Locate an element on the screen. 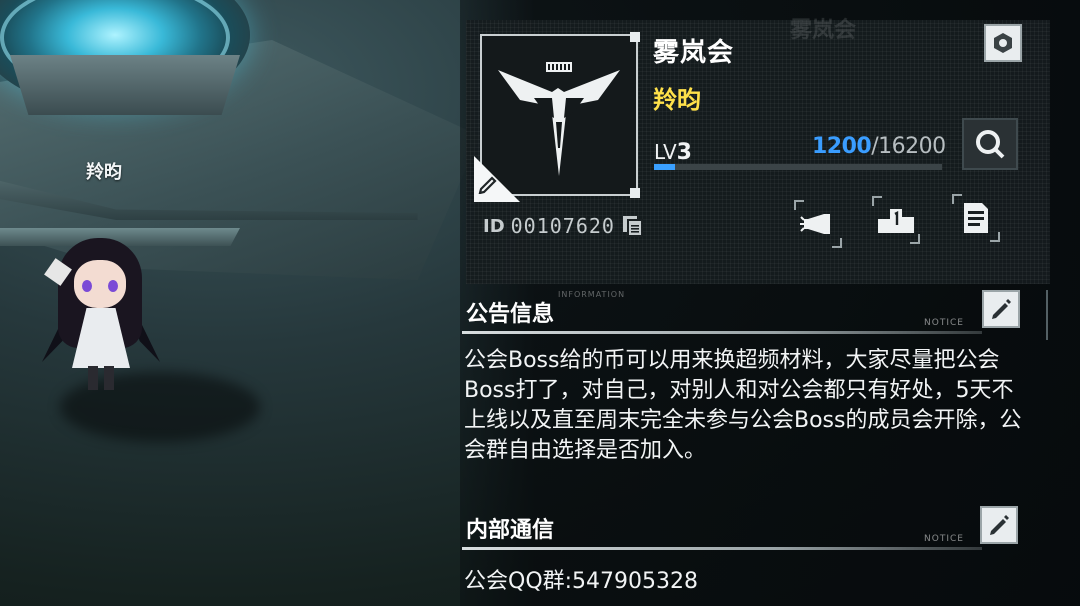 This screenshot has height=606, width=1080. exp-progress-bar is located at coordinates (798, 167).